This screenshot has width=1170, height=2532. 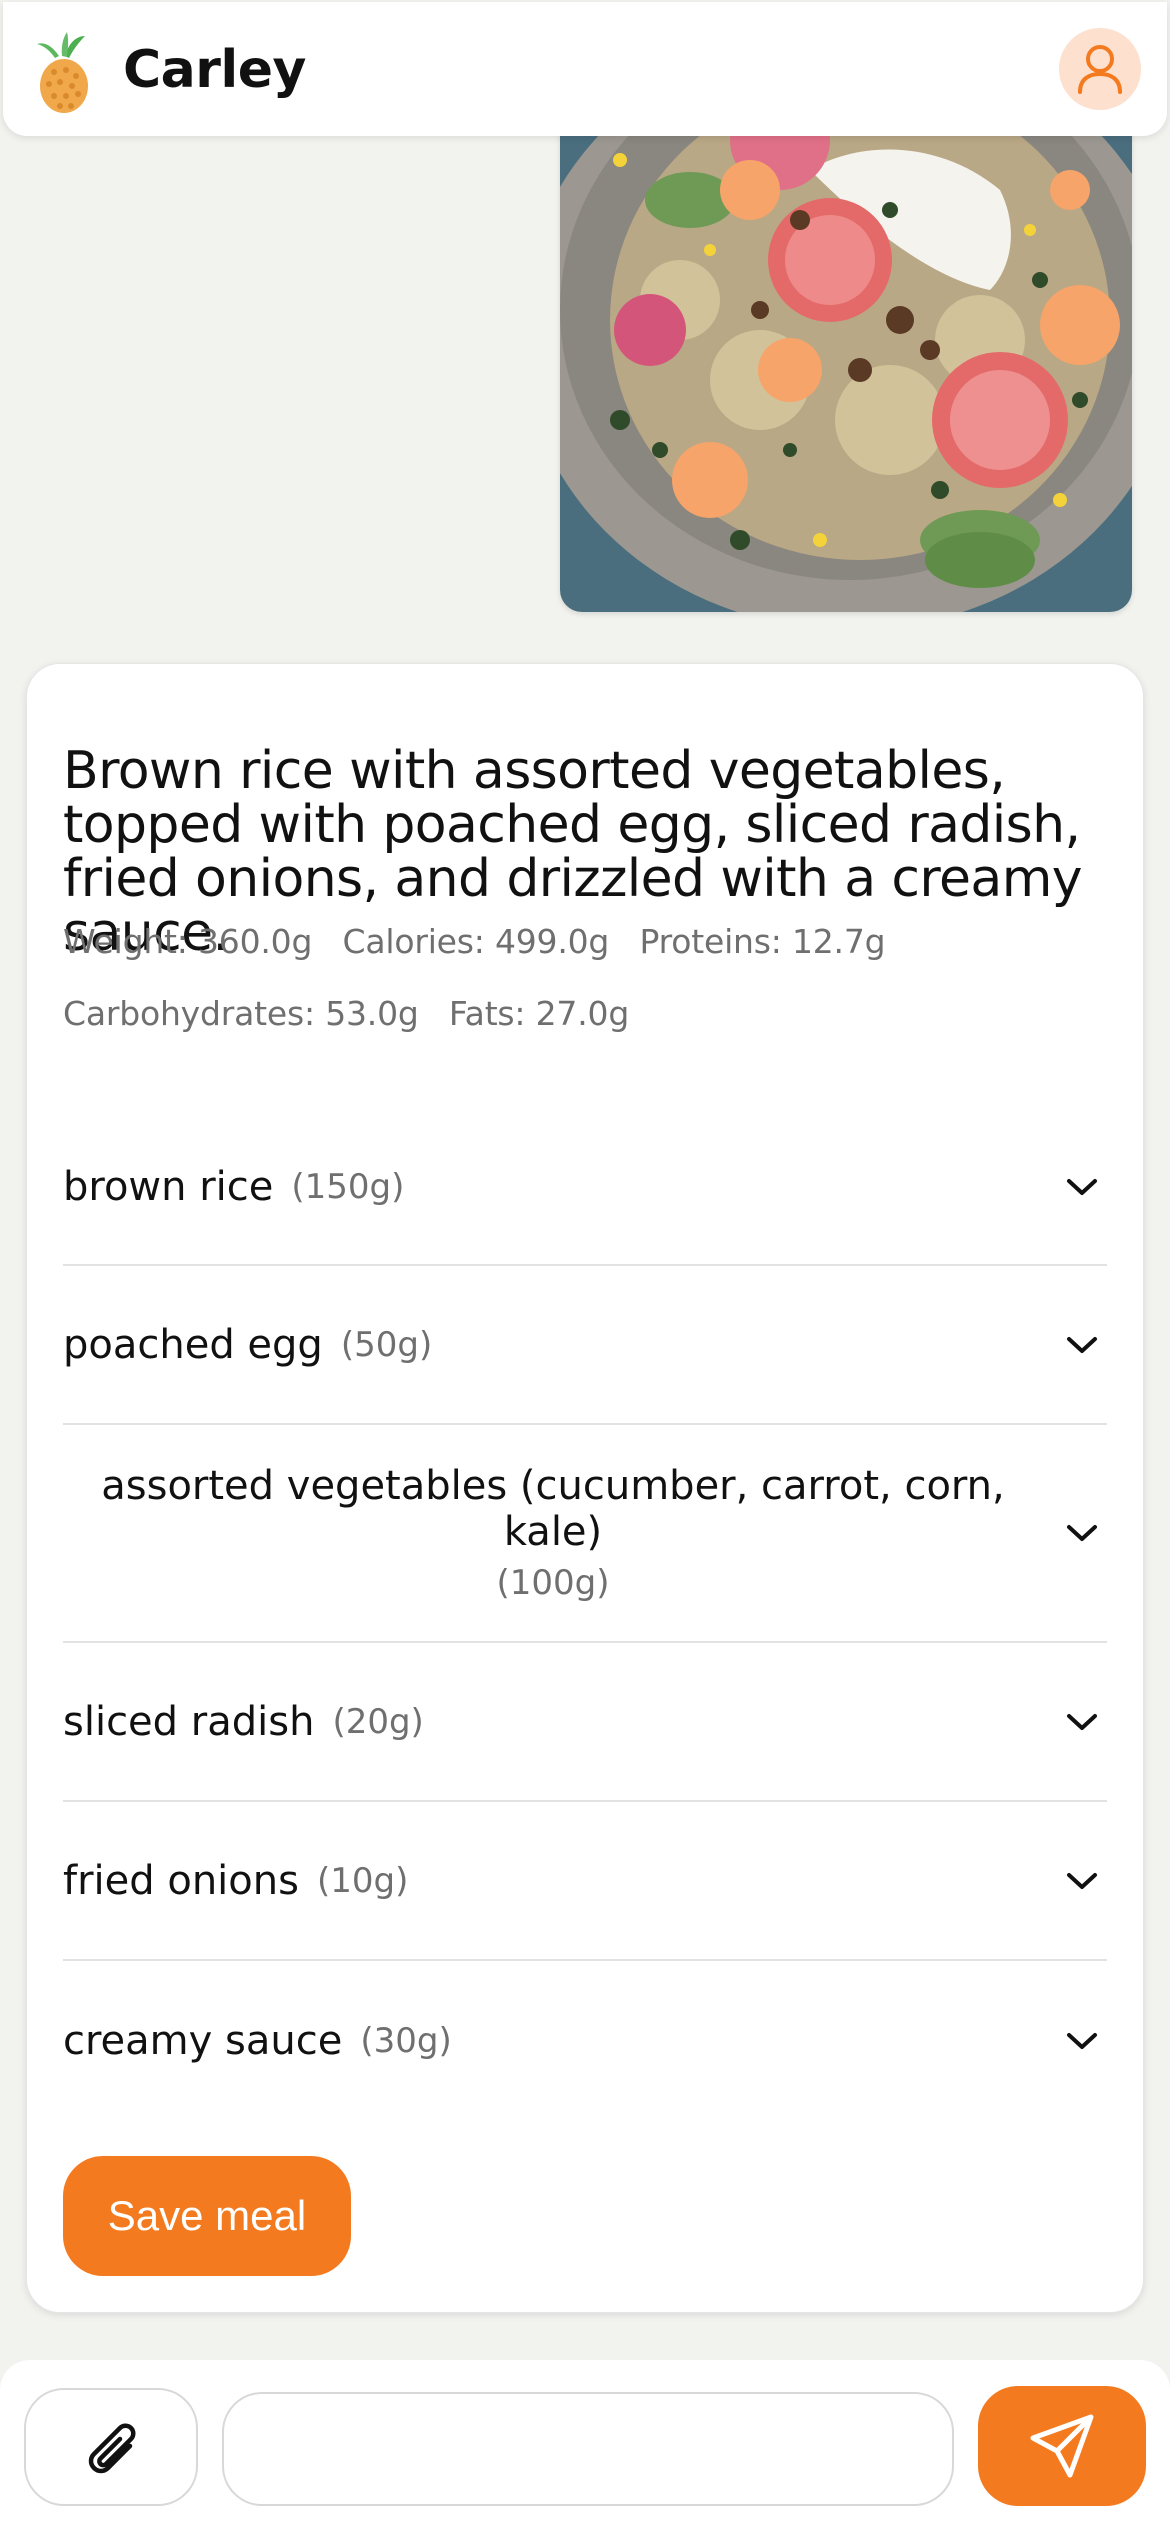 What do you see at coordinates (378, 1721) in the screenshot?
I see `ingredient-quantity: (20g)` at bounding box center [378, 1721].